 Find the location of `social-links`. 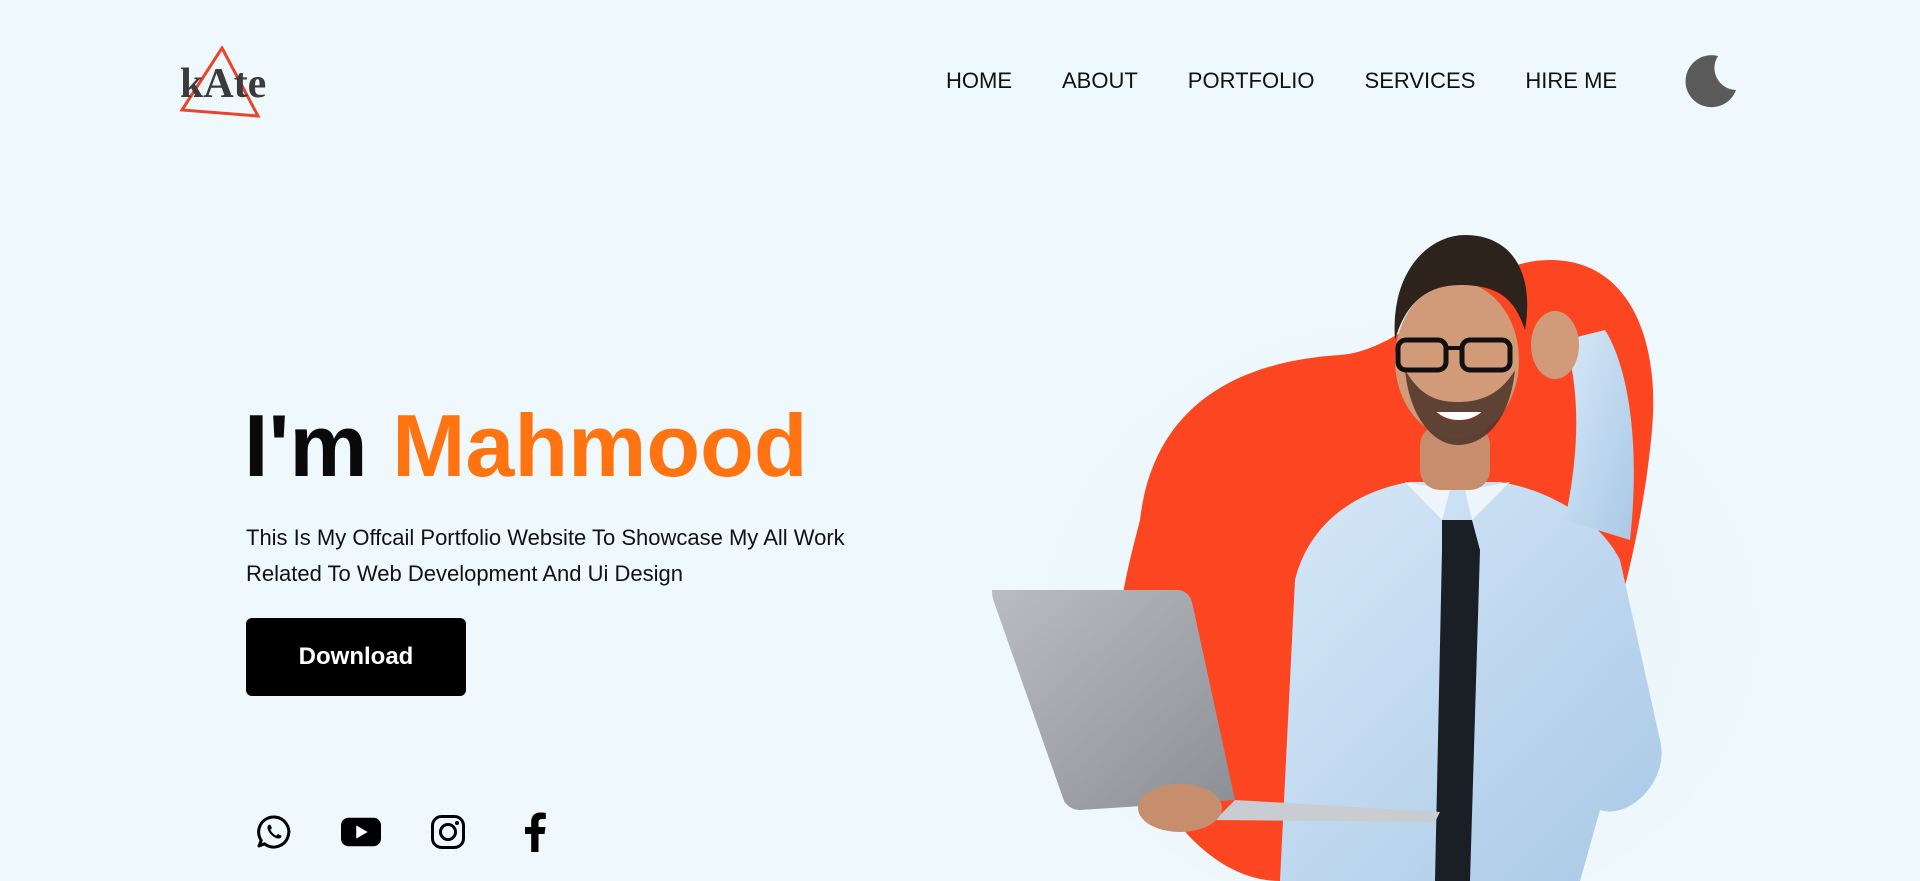

social-links is located at coordinates (428, 832).